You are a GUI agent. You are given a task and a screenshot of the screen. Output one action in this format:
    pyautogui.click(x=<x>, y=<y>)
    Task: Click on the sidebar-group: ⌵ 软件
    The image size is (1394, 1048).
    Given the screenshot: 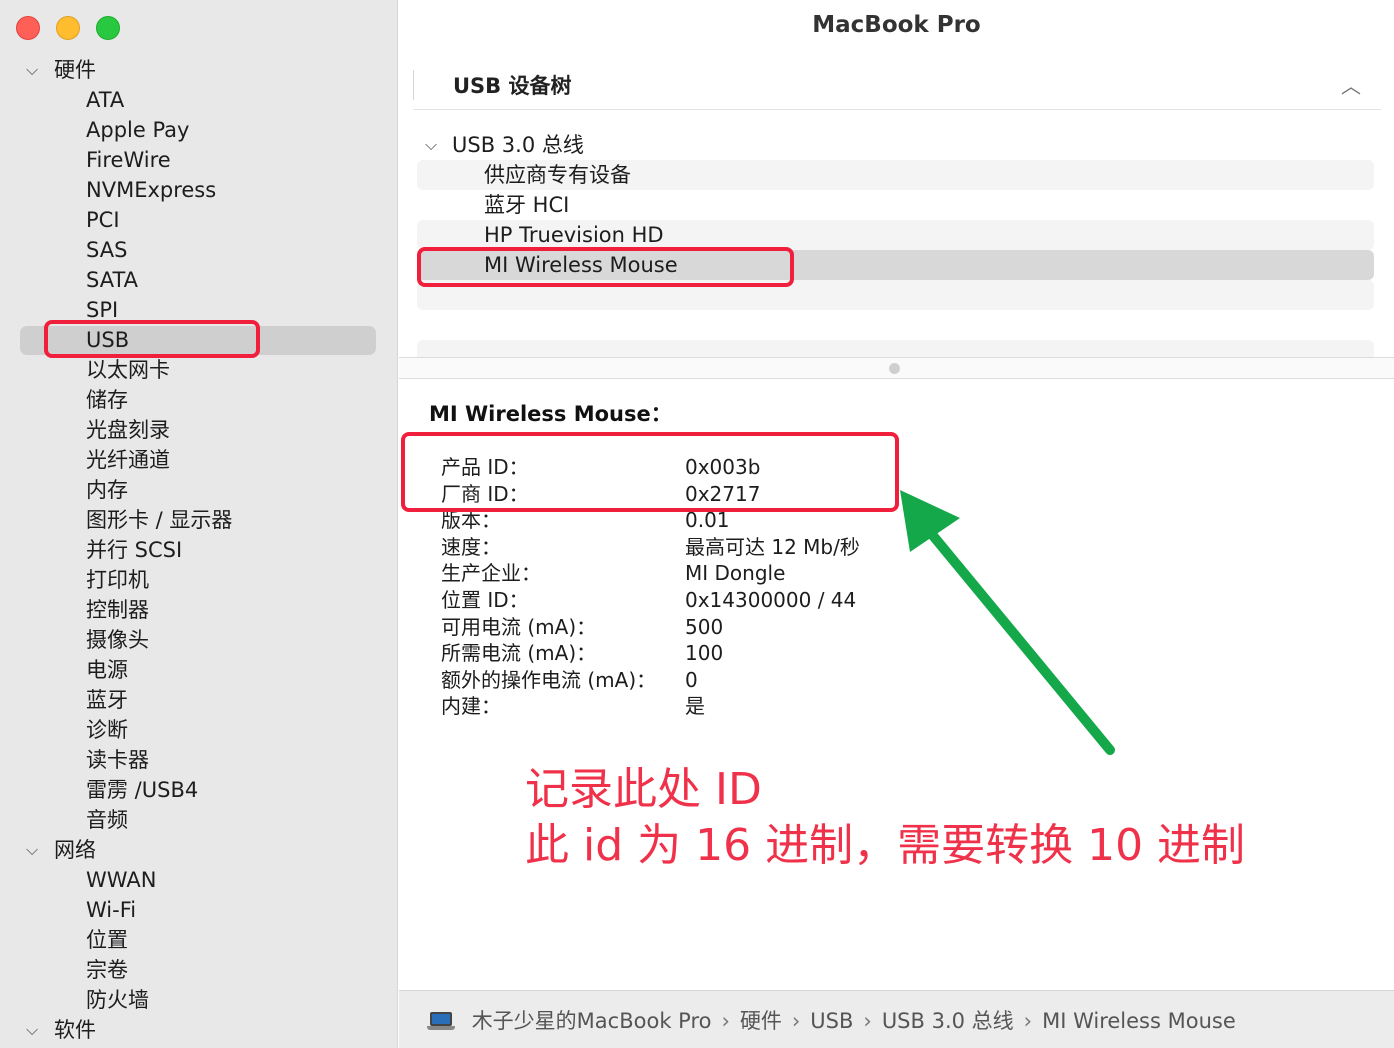 What is the action you would take?
    pyautogui.click(x=199, y=1030)
    